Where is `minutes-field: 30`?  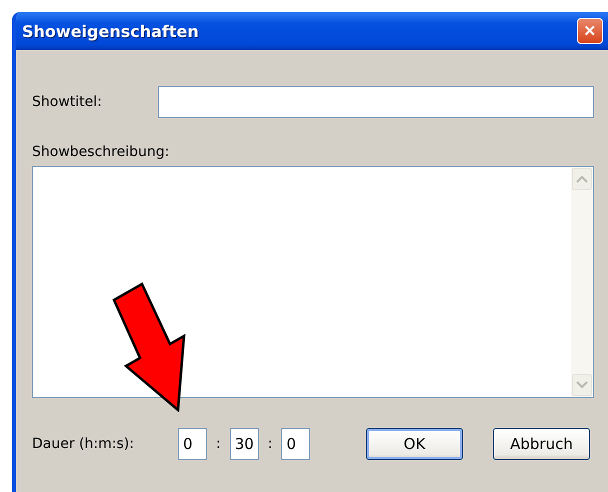
minutes-field: 30 is located at coordinates (244, 444).